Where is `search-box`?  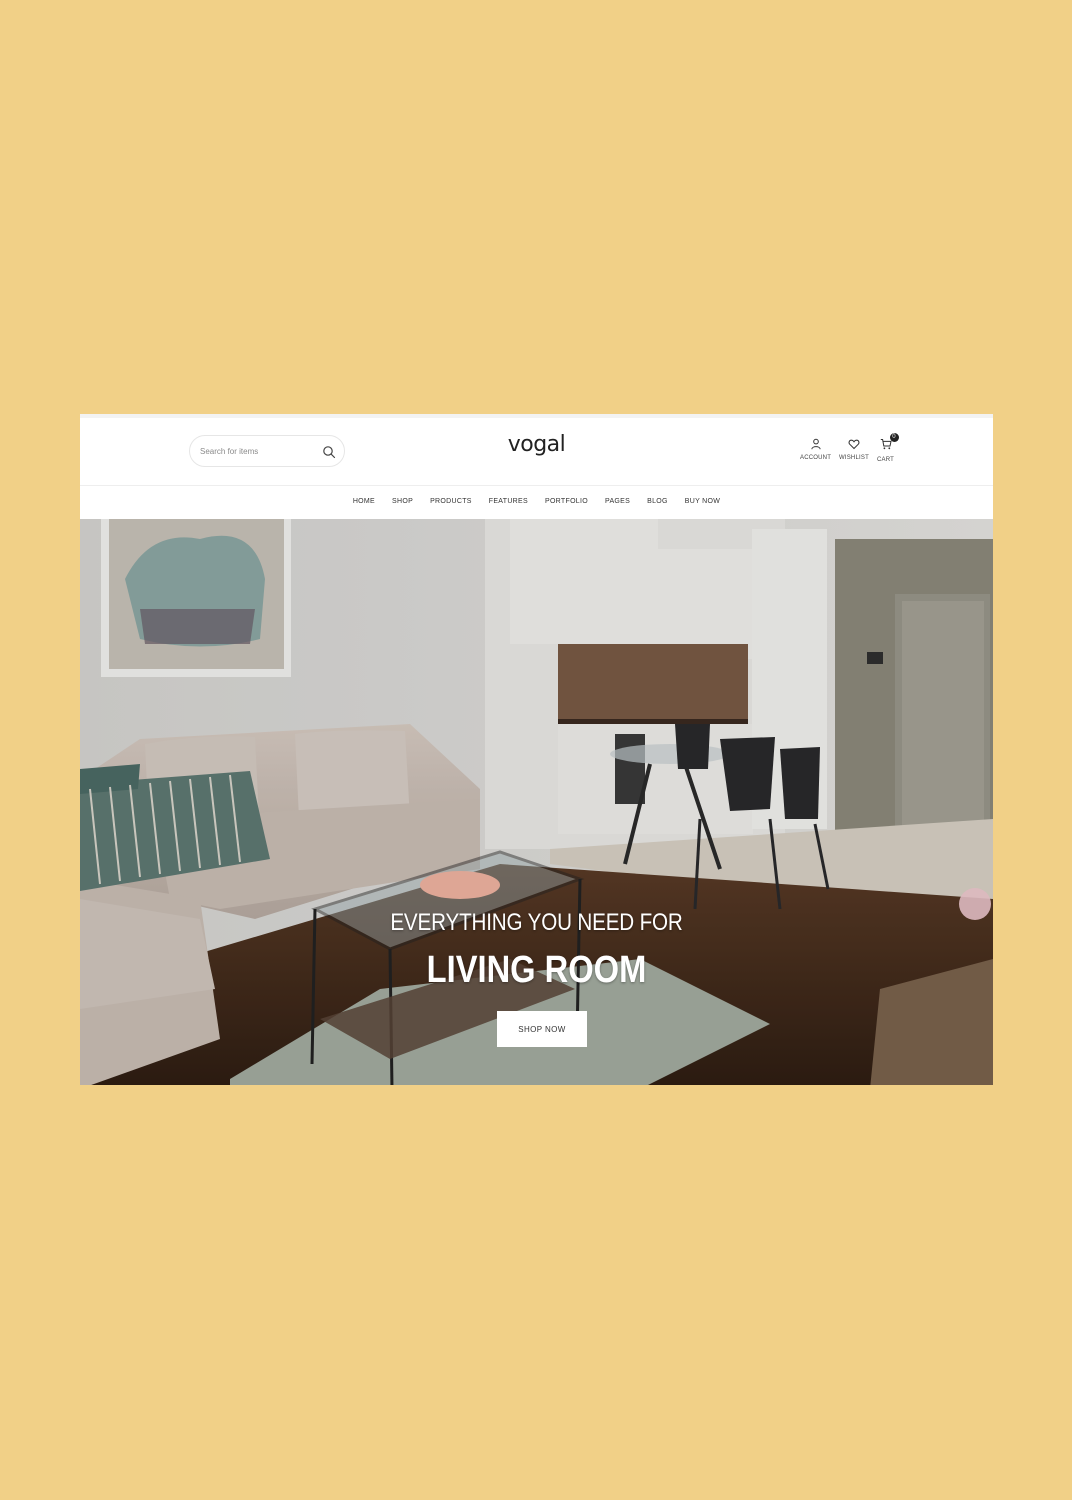 search-box is located at coordinates (267, 451).